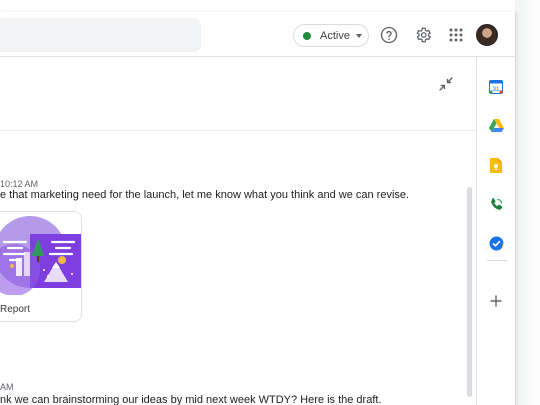 This screenshot has width=540, height=405. What do you see at coordinates (497, 260) in the screenshot?
I see `rail-divider` at bounding box center [497, 260].